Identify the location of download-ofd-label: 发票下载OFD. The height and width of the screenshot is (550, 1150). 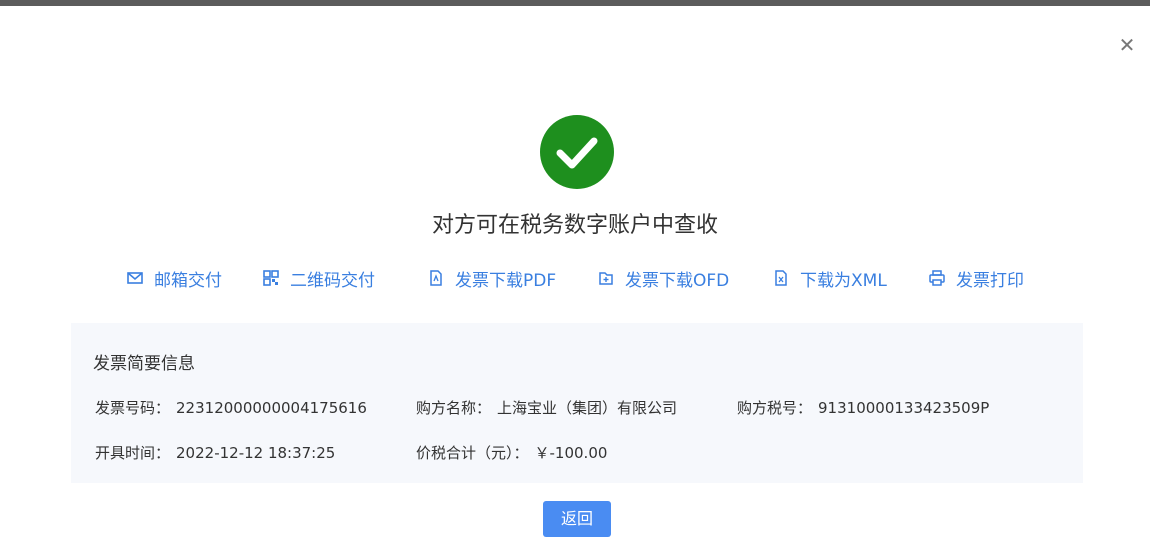
(677, 280).